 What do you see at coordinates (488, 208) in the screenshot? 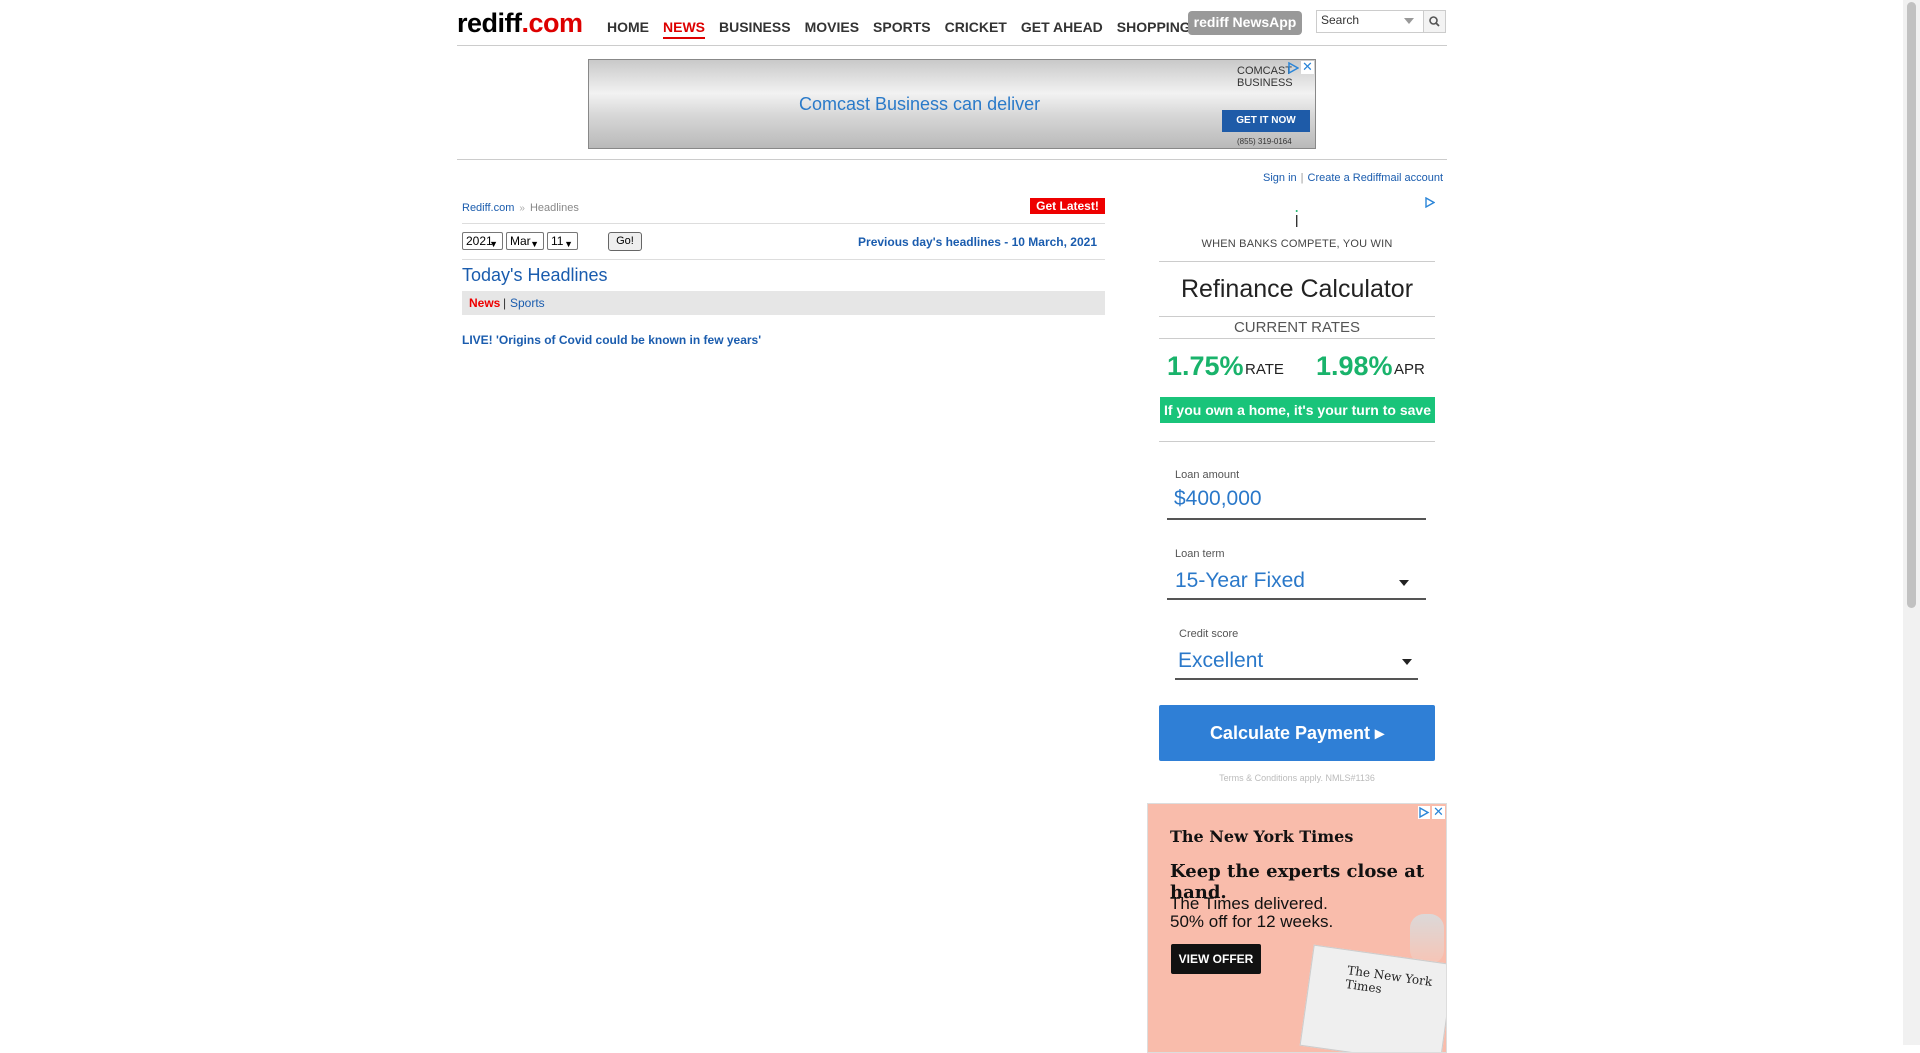
I see `breadcrumb-home: Rediff.com` at bounding box center [488, 208].